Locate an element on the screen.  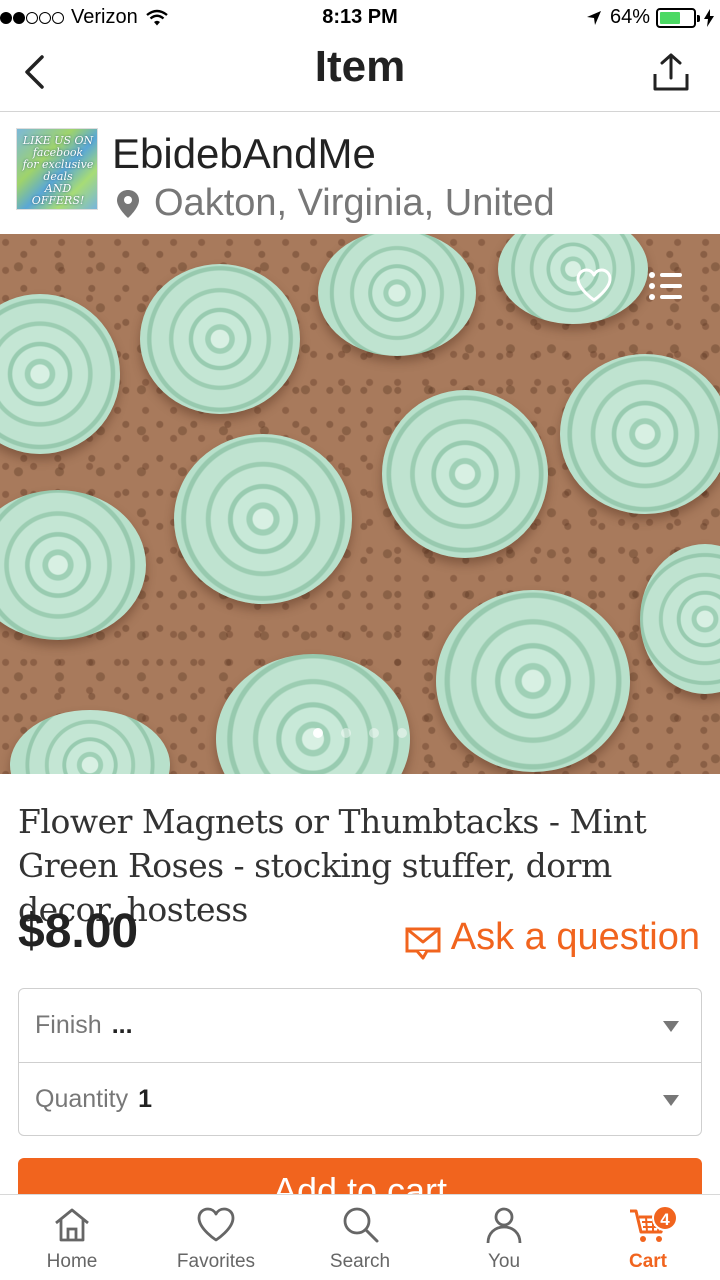
share-icon is located at coordinates (671, 72).